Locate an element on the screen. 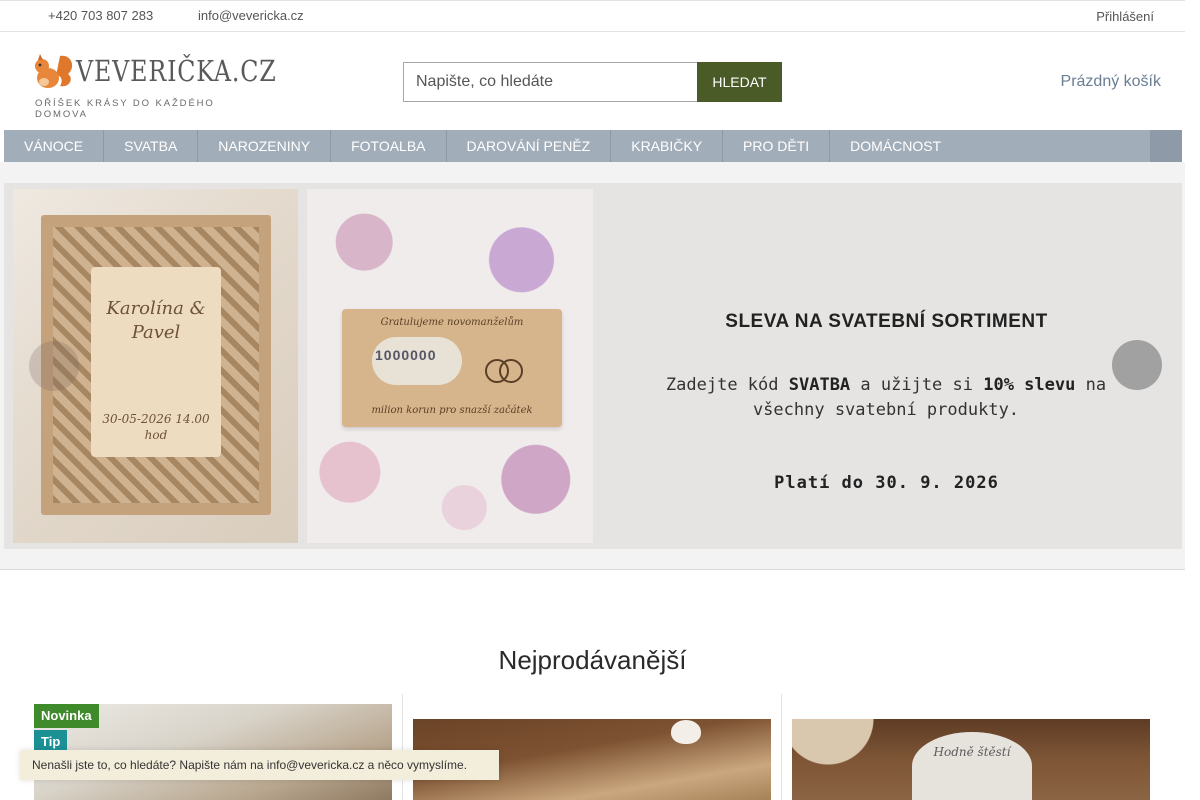 The height and width of the screenshot is (800, 1200). product-card: Hodně štěstí is located at coordinates (971, 747).